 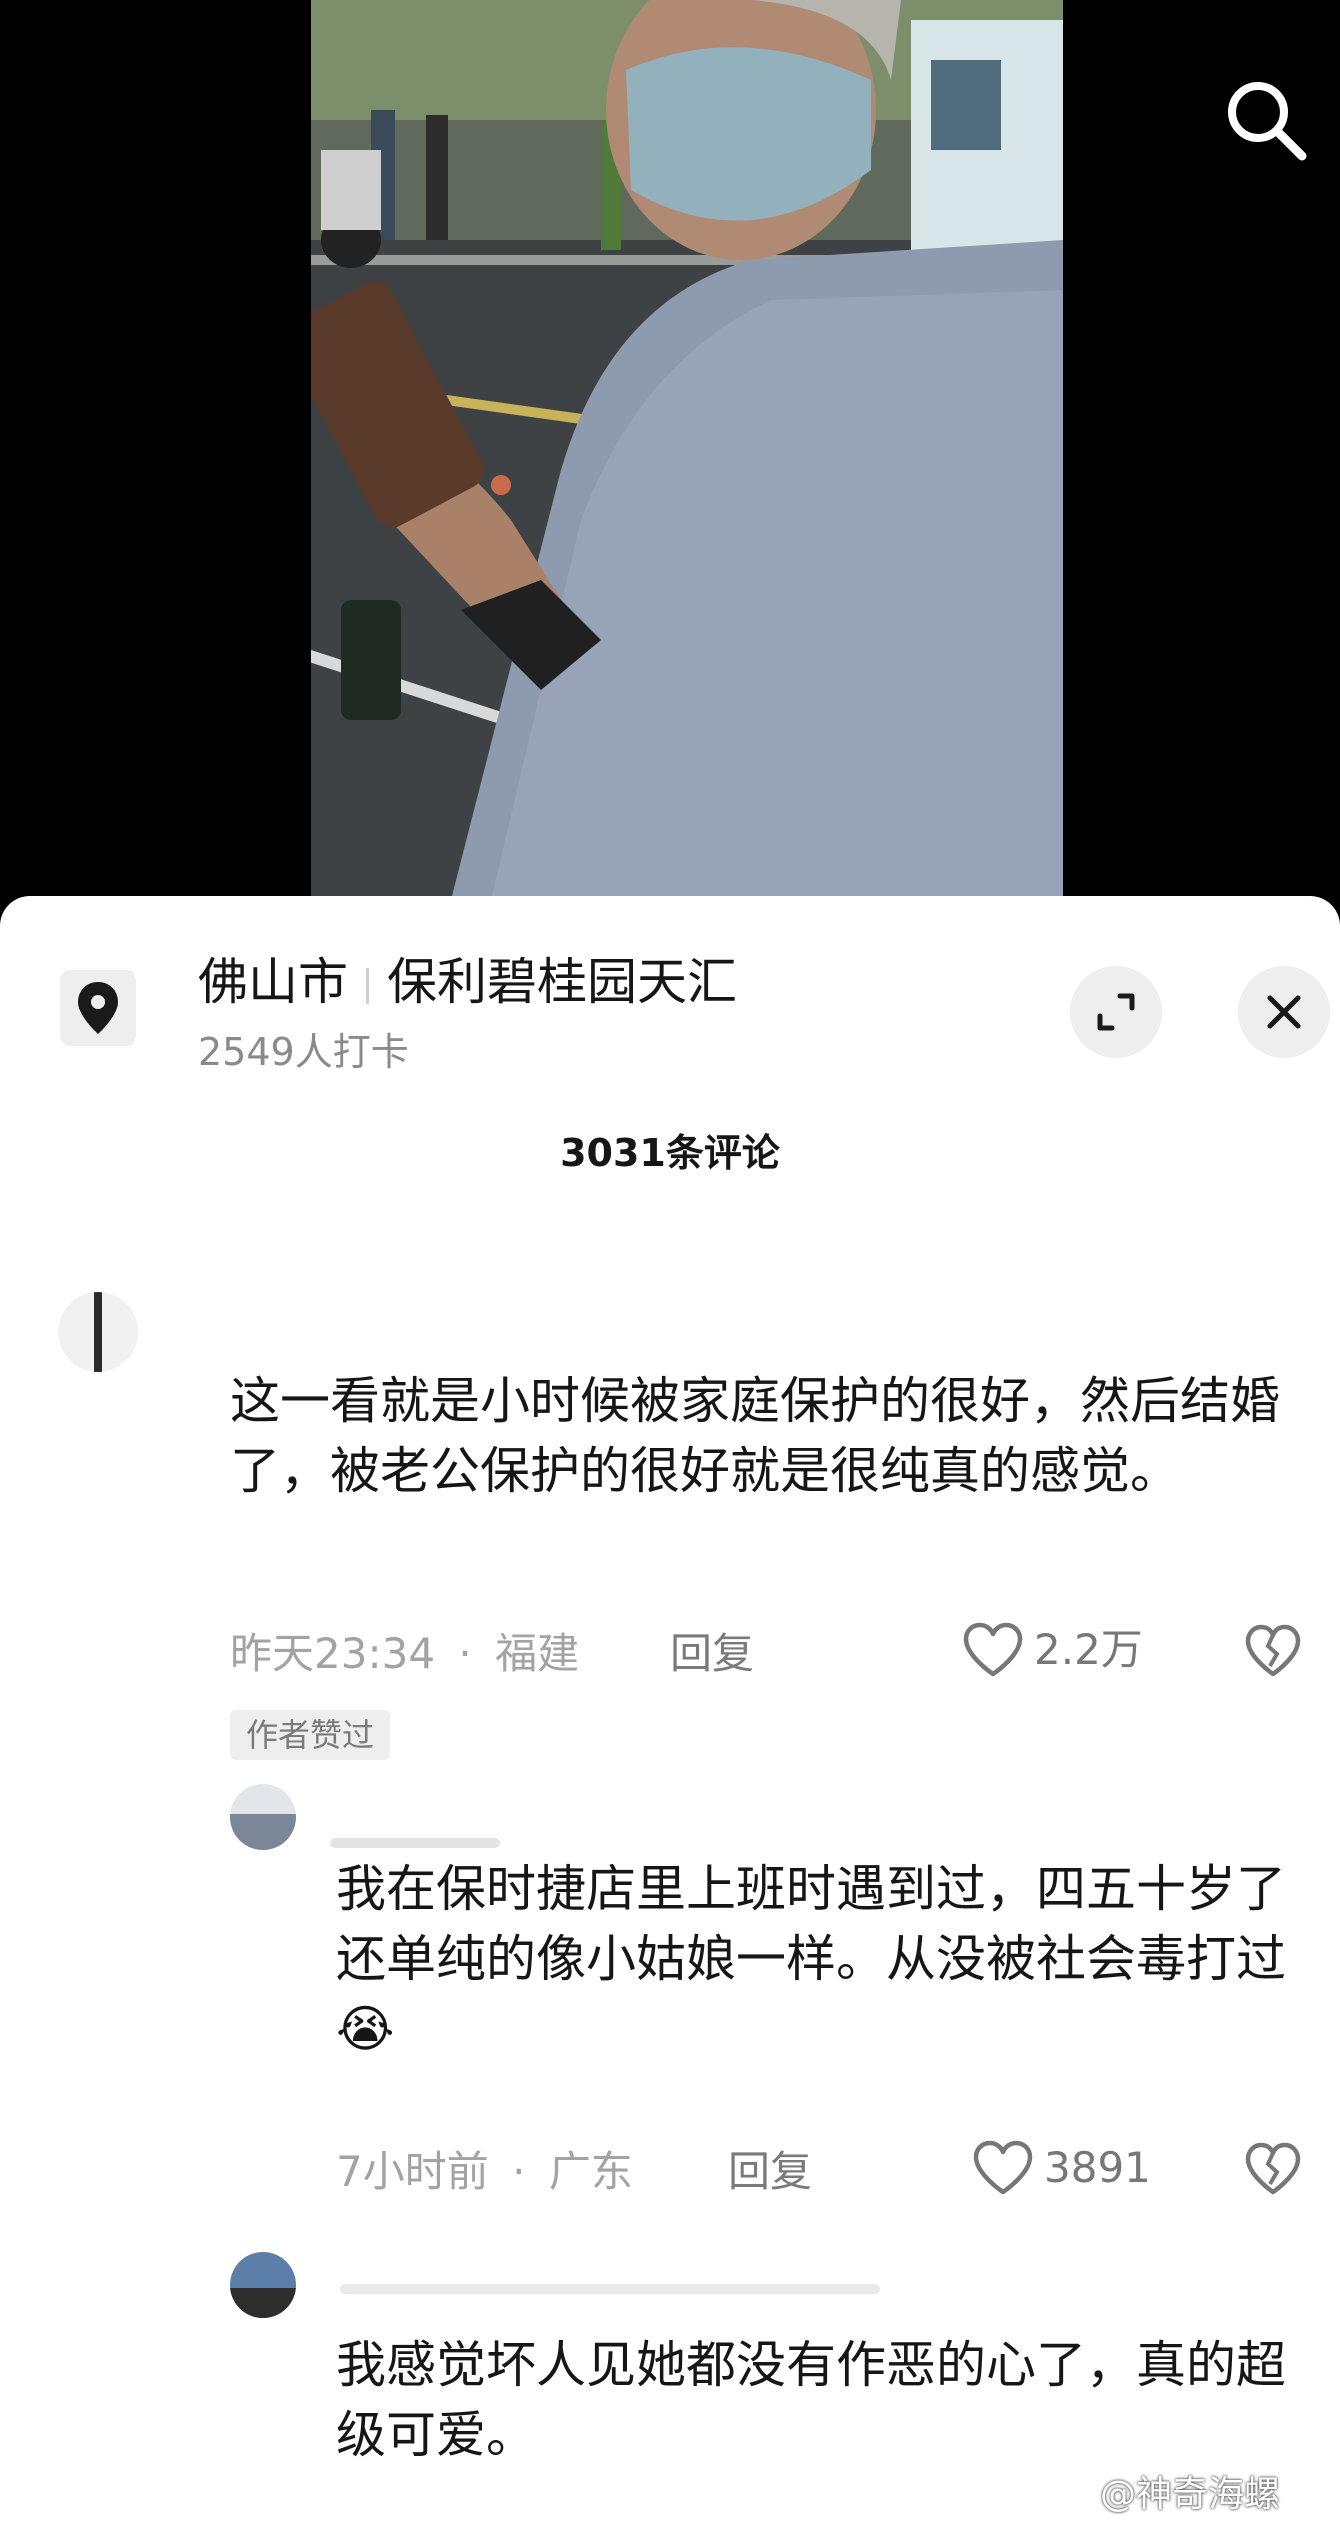 I want to click on expand-button, so click(x=1116, y=1012).